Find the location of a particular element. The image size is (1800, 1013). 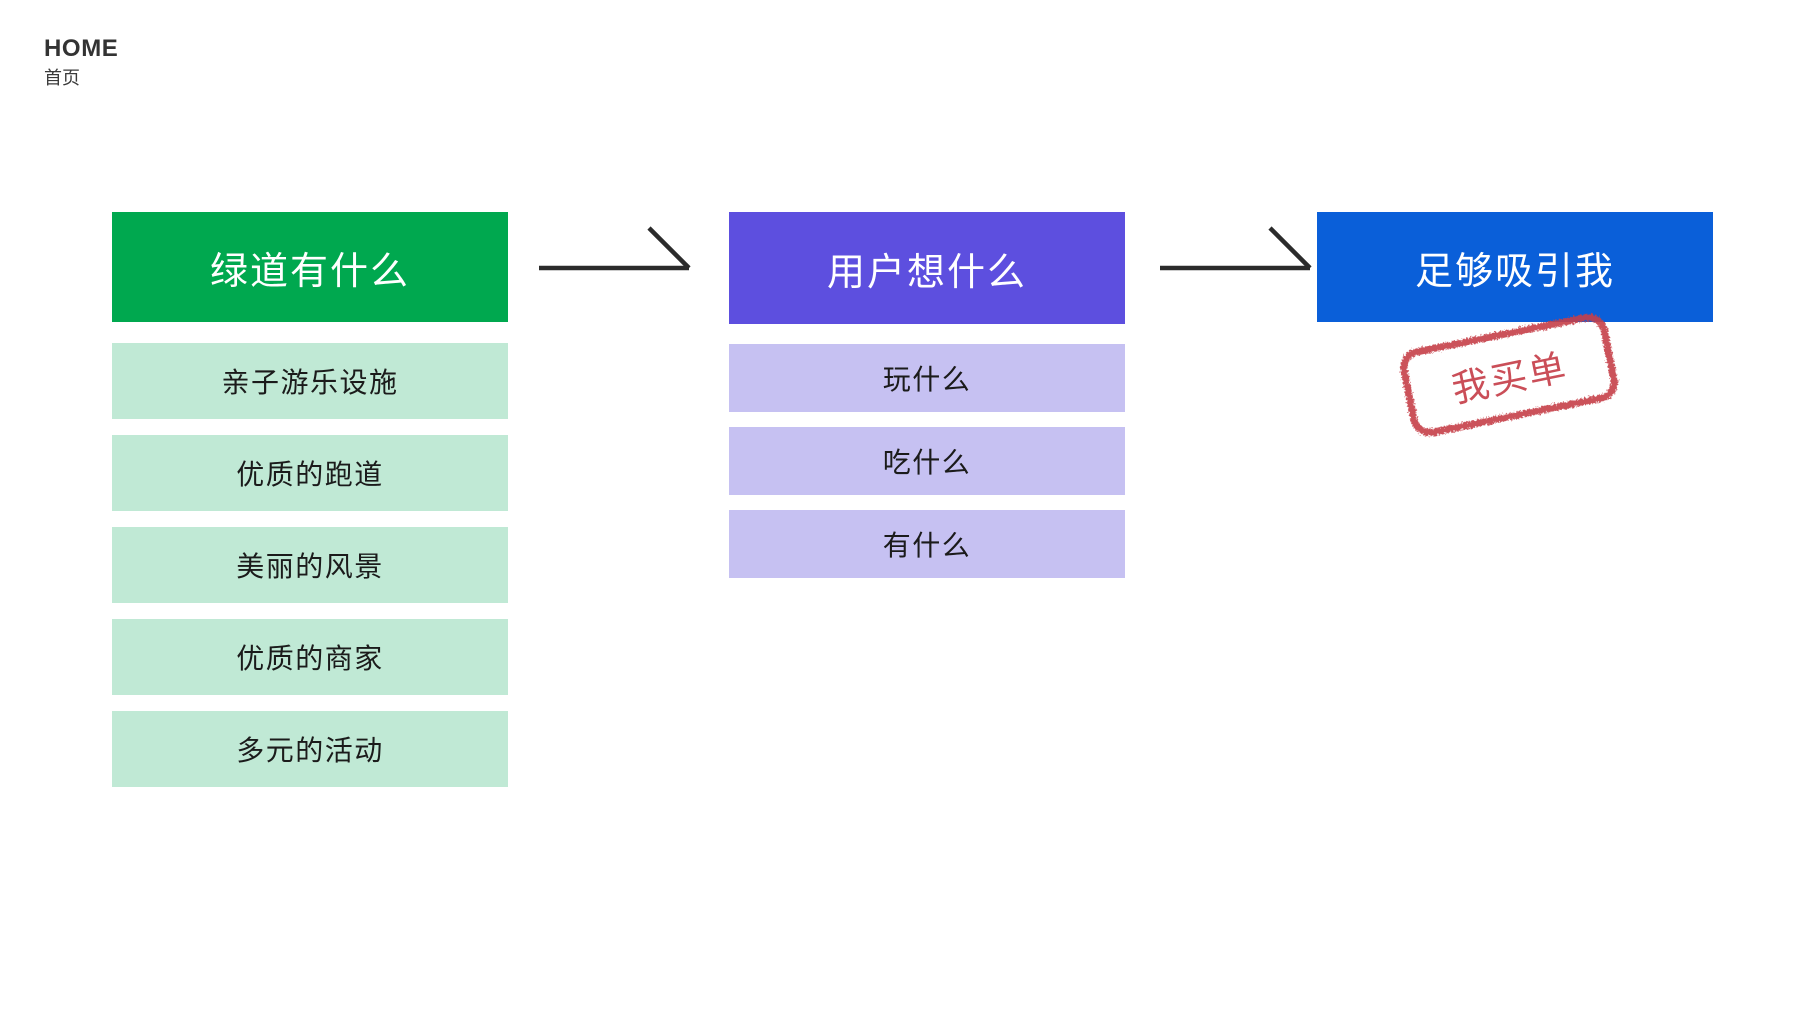

list-item: 美丽的风景 is located at coordinates (310, 565).